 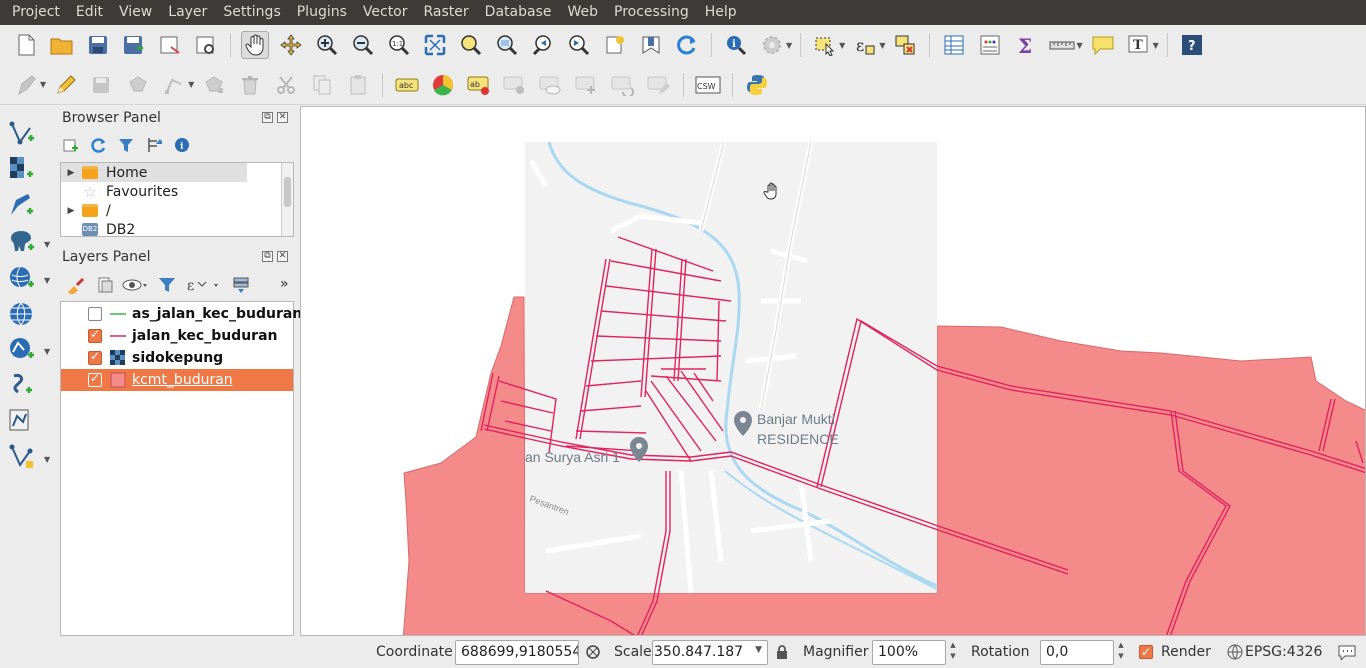 I want to click on pan-map-icon, so click(x=255, y=45).